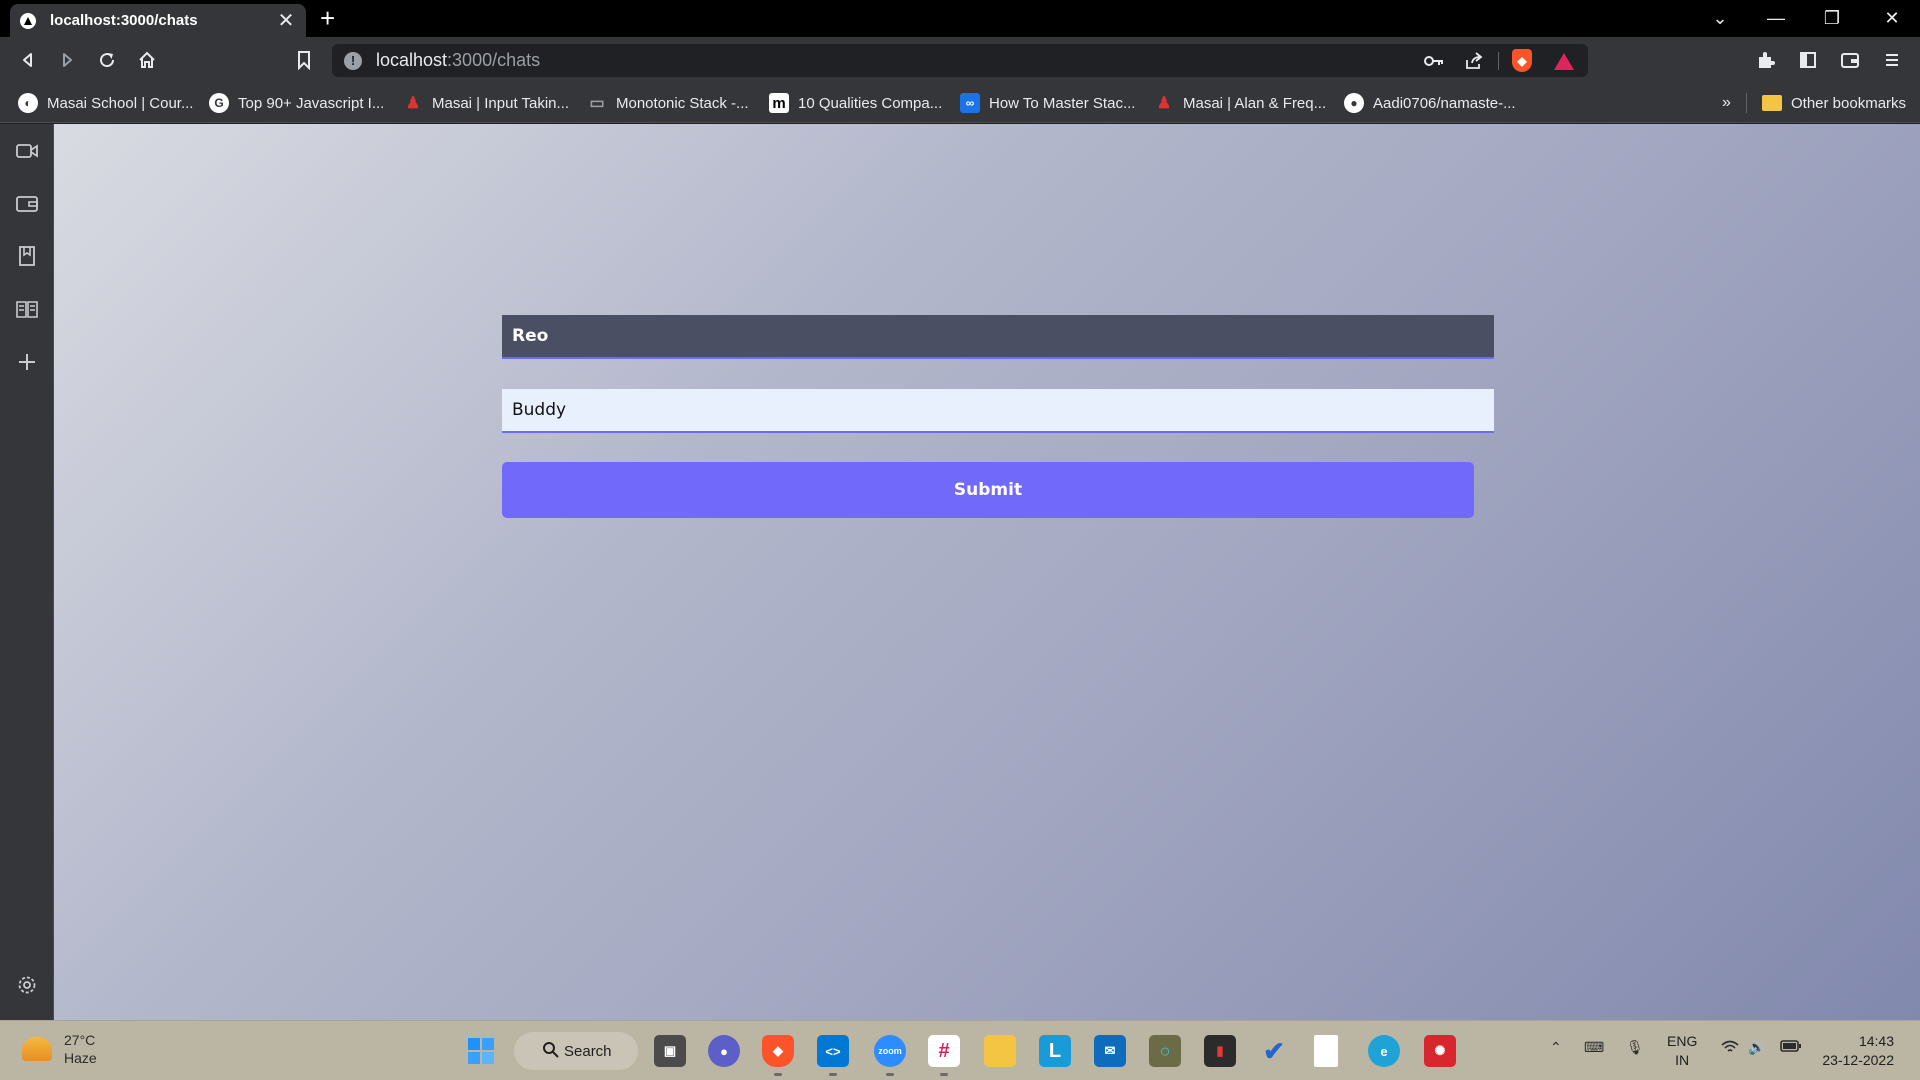 The height and width of the screenshot is (1080, 1920). What do you see at coordinates (998, 411) in the screenshot?
I see `second-name-input` at bounding box center [998, 411].